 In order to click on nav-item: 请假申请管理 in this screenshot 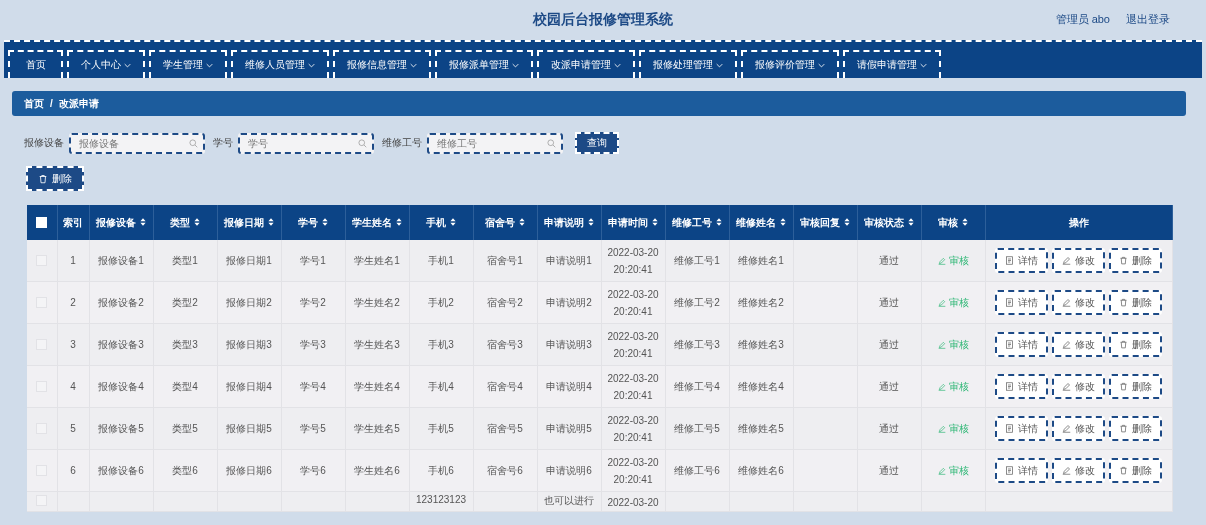, I will do `click(892, 64)`.